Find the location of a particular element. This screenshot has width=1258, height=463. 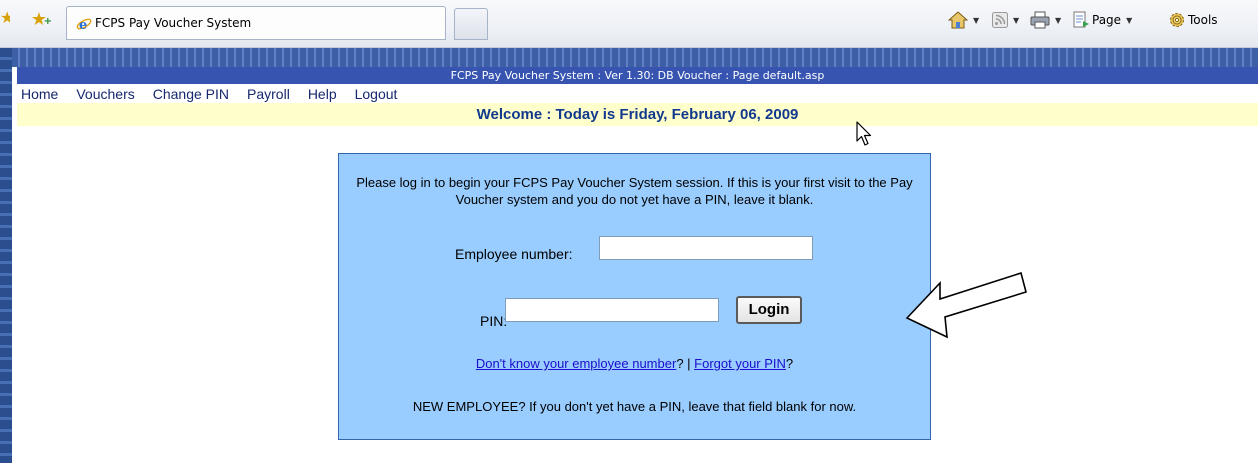

login-button: Login is located at coordinates (769, 310).